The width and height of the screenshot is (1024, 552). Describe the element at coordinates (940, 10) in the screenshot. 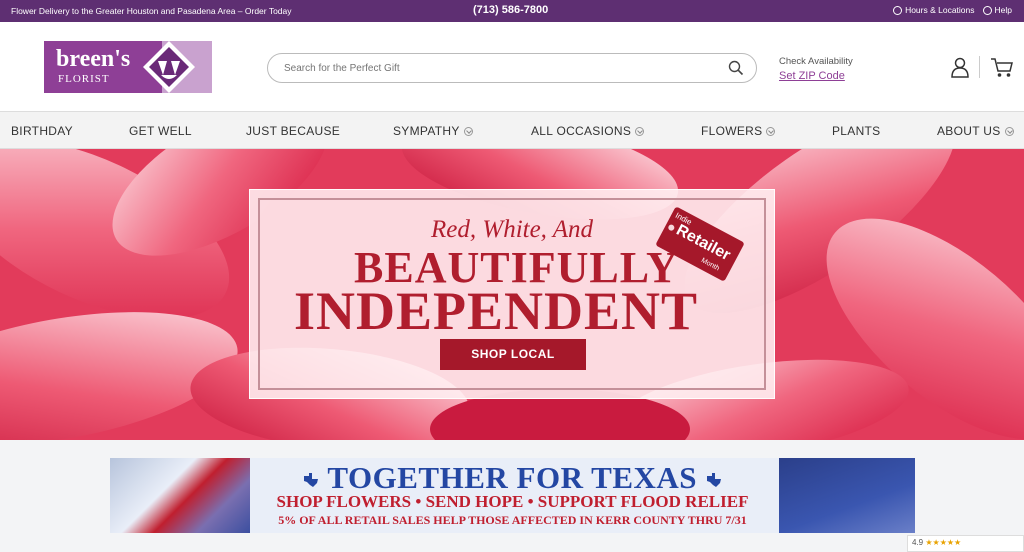

I see `hours-label: Hours & Locations` at that location.